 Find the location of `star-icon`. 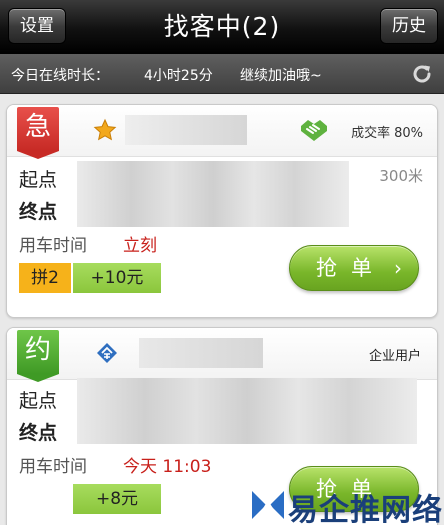

star-icon is located at coordinates (105, 129).